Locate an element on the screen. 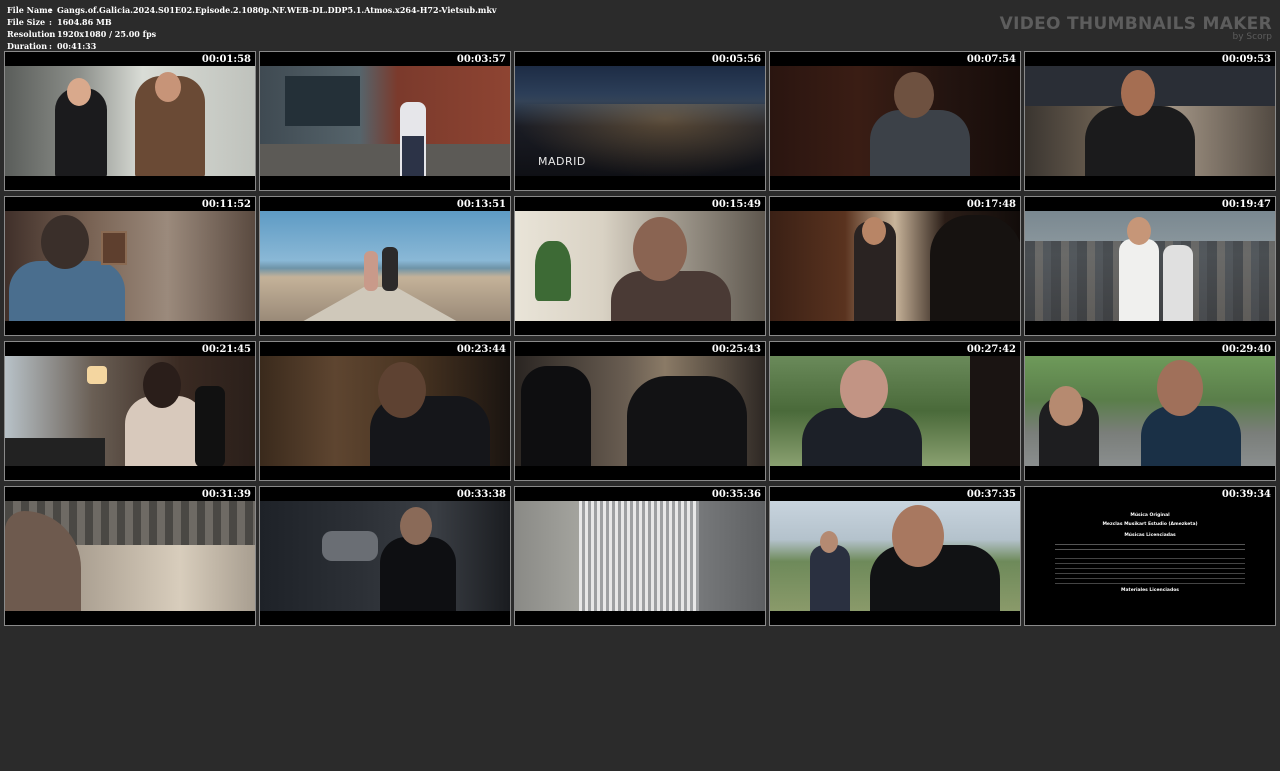  thumbnail: 00:21:45 is located at coordinates (130, 411).